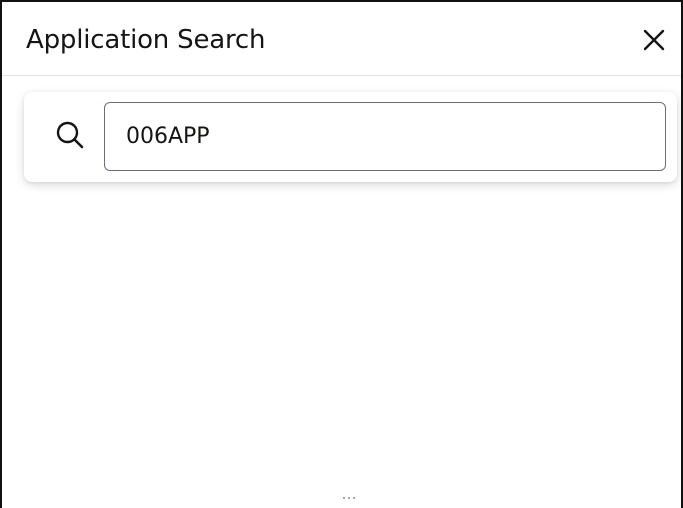 This screenshot has width=683, height=508. What do you see at coordinates (385, 136) in the screenshot?
I see `application-search-input` at bounding box center [385, 136].